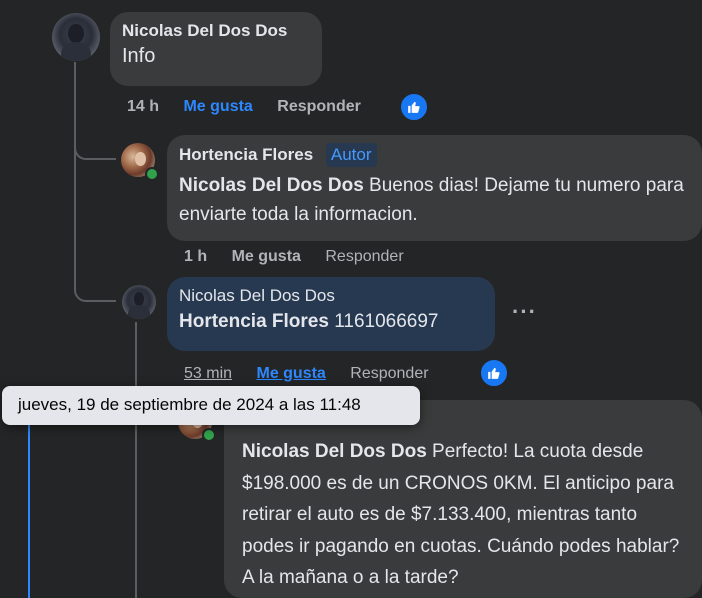 The image size is (702, 598). What do you see at coordinates (524, 312) in the screenshot?
I see `more-options-icon: ···` at bounding box center [524, 312].